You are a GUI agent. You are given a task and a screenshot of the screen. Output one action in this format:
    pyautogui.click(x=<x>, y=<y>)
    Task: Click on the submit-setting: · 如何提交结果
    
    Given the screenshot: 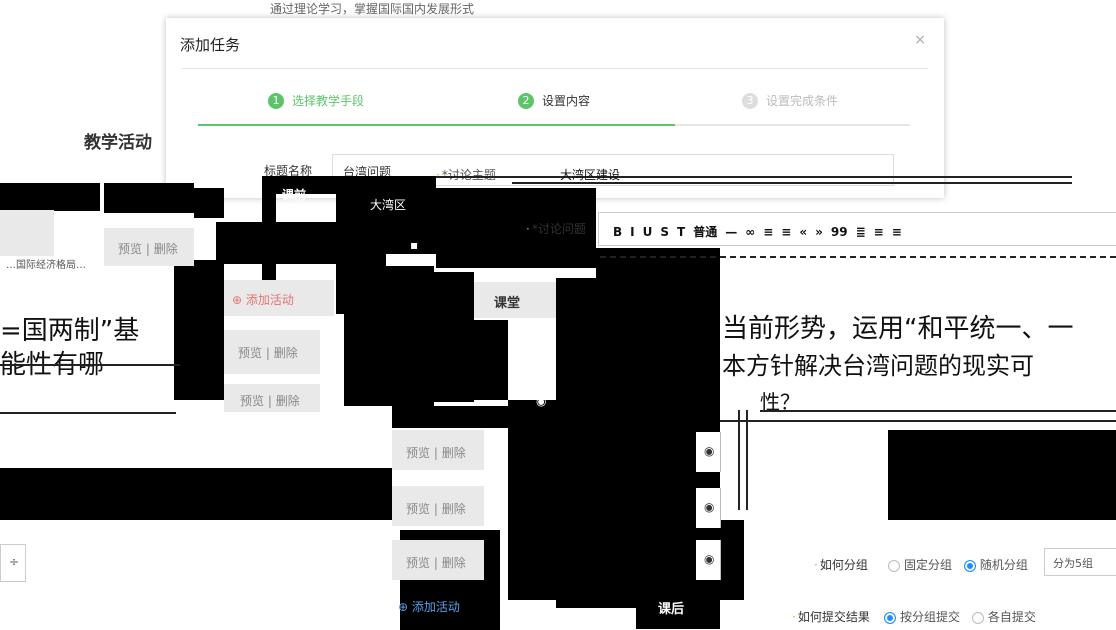 What is the action you would take?
    pyautogui.click(x=831, y=617)
    